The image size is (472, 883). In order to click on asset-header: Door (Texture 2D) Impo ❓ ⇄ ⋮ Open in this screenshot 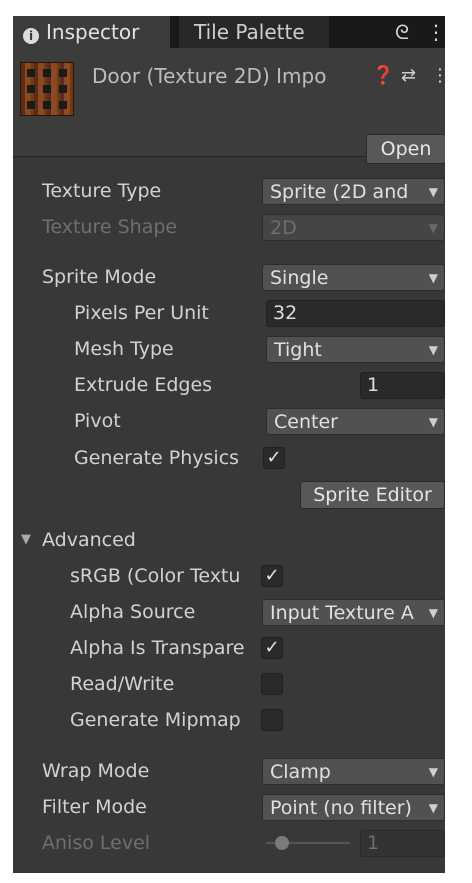, I will do `click(229, 106)`.